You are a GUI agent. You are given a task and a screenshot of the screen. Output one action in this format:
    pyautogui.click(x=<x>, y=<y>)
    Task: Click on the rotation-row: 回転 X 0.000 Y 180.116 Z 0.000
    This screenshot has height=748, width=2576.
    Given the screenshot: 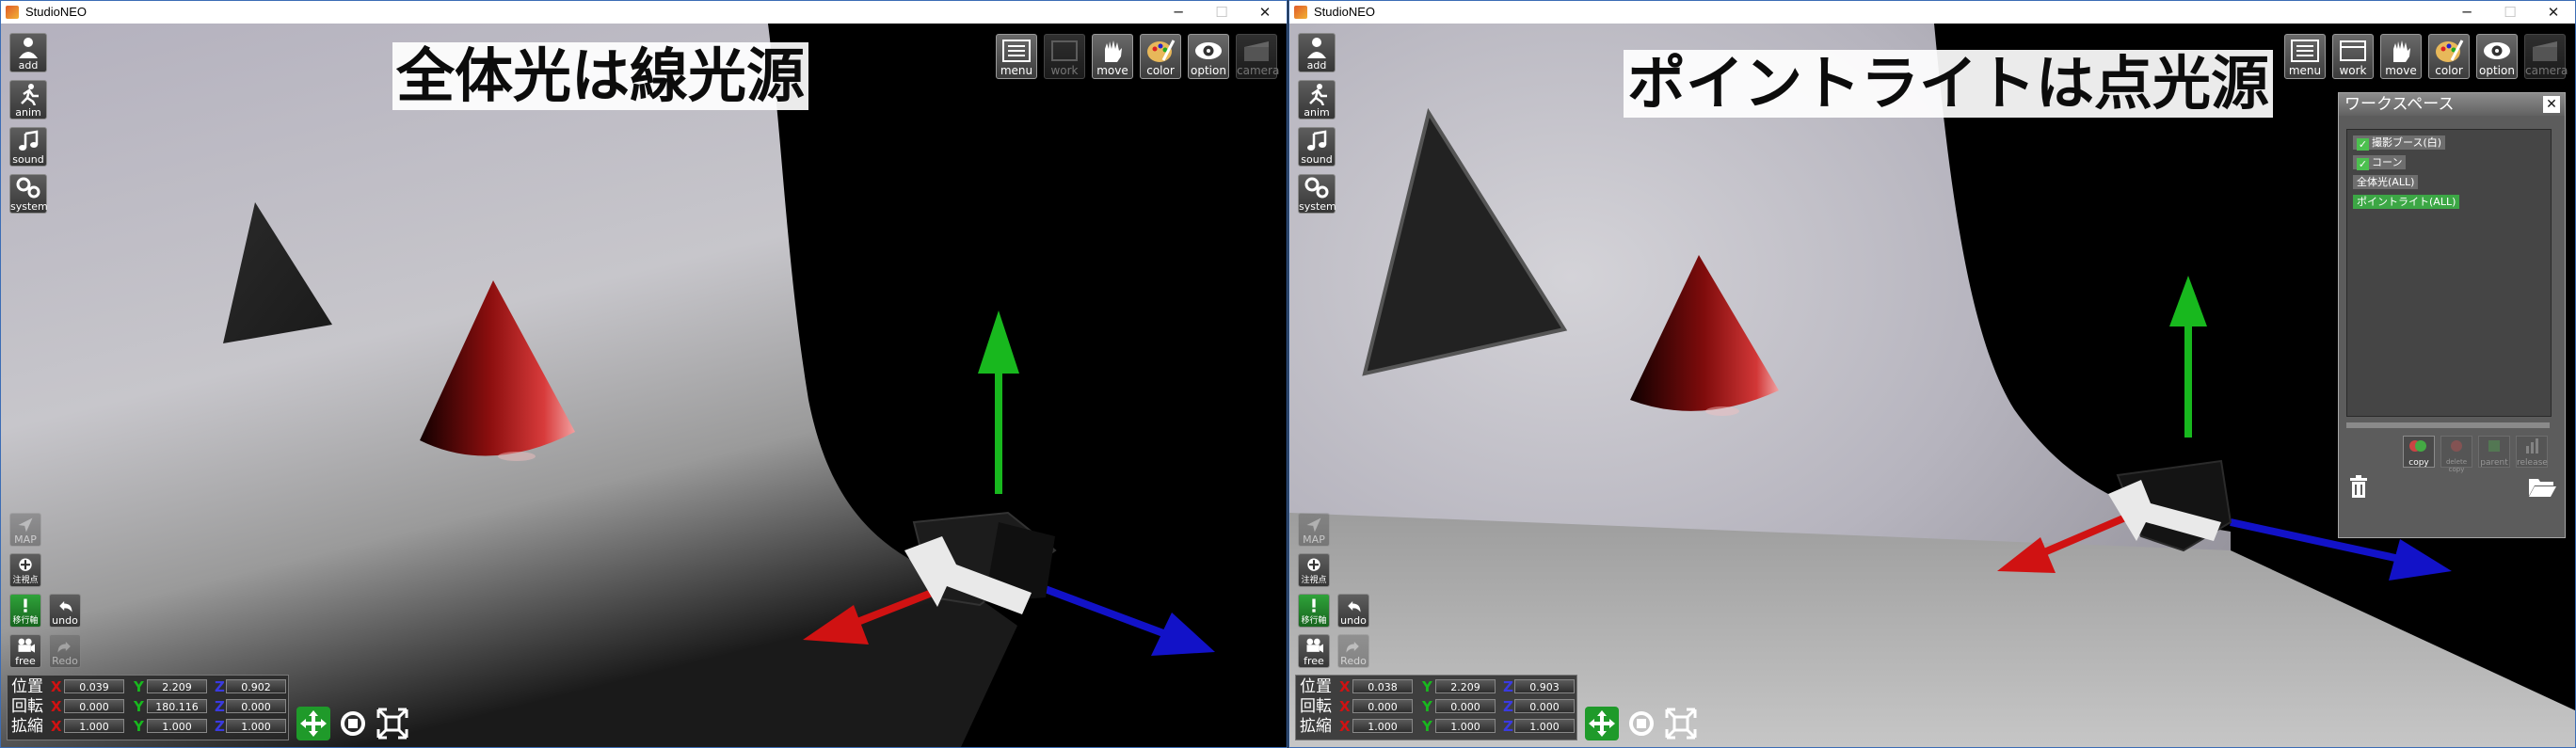 What is the action you would take?
    pyautogui.click(x=148, y=706)
    